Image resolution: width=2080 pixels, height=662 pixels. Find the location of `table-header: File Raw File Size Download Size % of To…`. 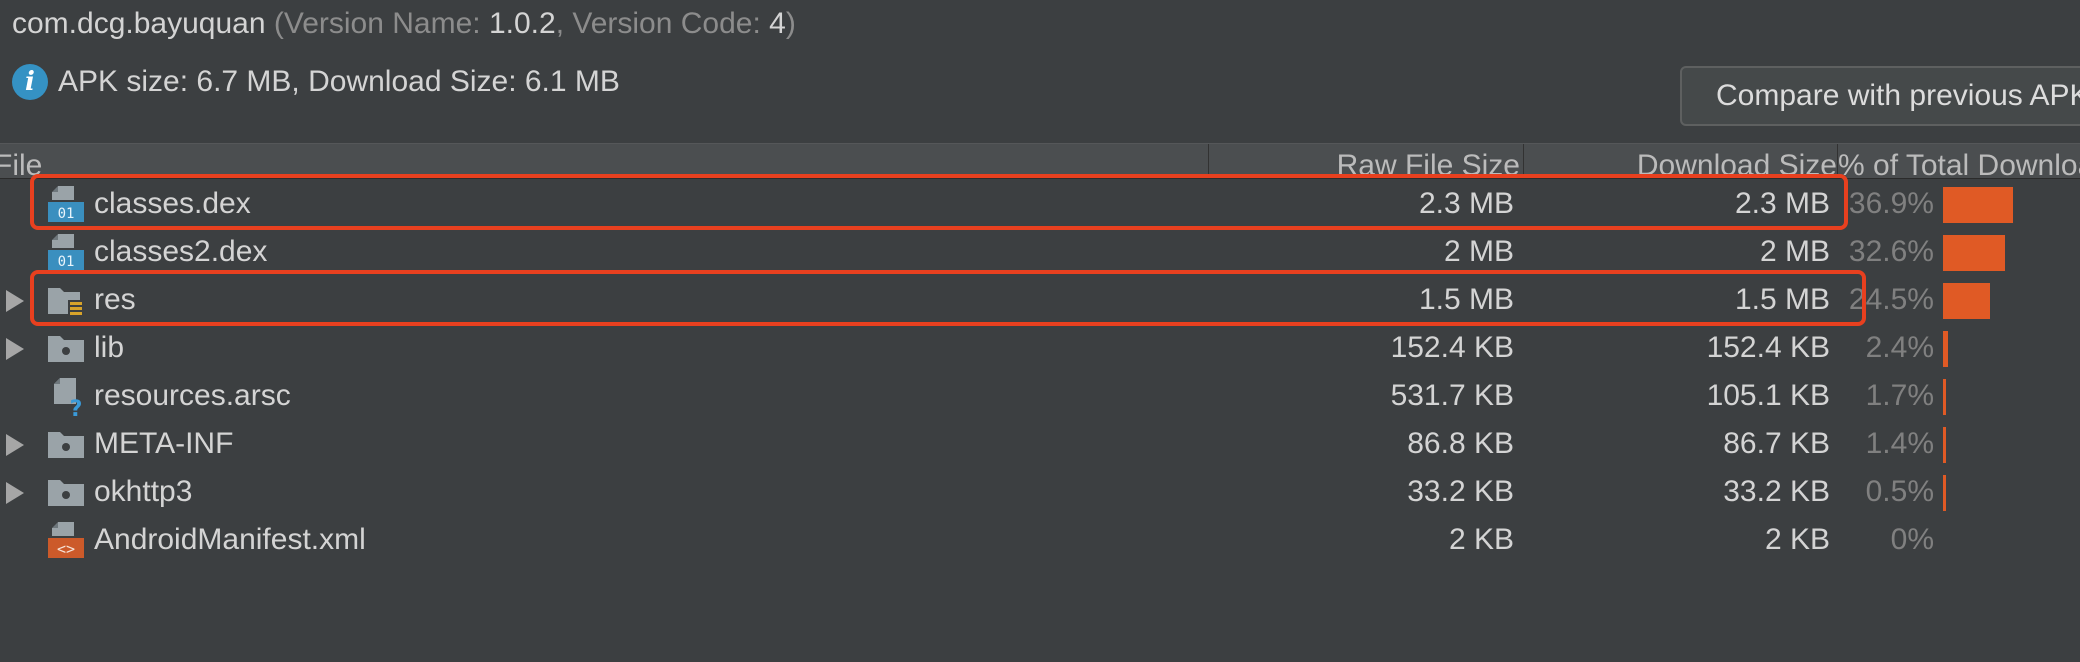

table-header: File Raw File Size Download Size % of To… is located at coordinates (1040, 161).